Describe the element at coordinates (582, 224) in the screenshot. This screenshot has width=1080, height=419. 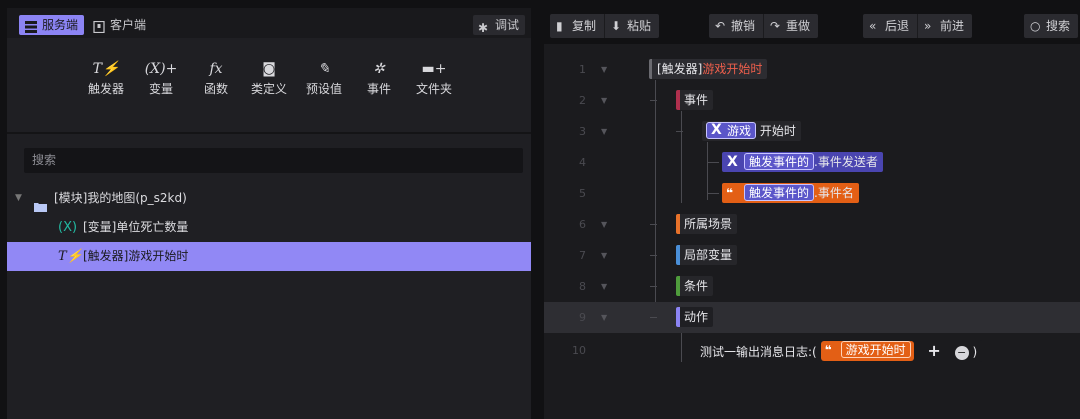
I see `line-number: 6` at that location.